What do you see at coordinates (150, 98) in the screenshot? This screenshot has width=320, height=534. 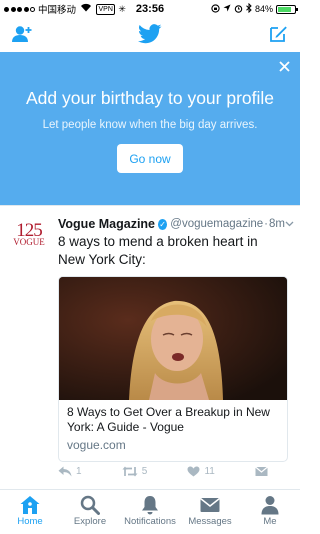 I see `banner-title: Add your birthday to your profile` at bounding box center [150, 98].